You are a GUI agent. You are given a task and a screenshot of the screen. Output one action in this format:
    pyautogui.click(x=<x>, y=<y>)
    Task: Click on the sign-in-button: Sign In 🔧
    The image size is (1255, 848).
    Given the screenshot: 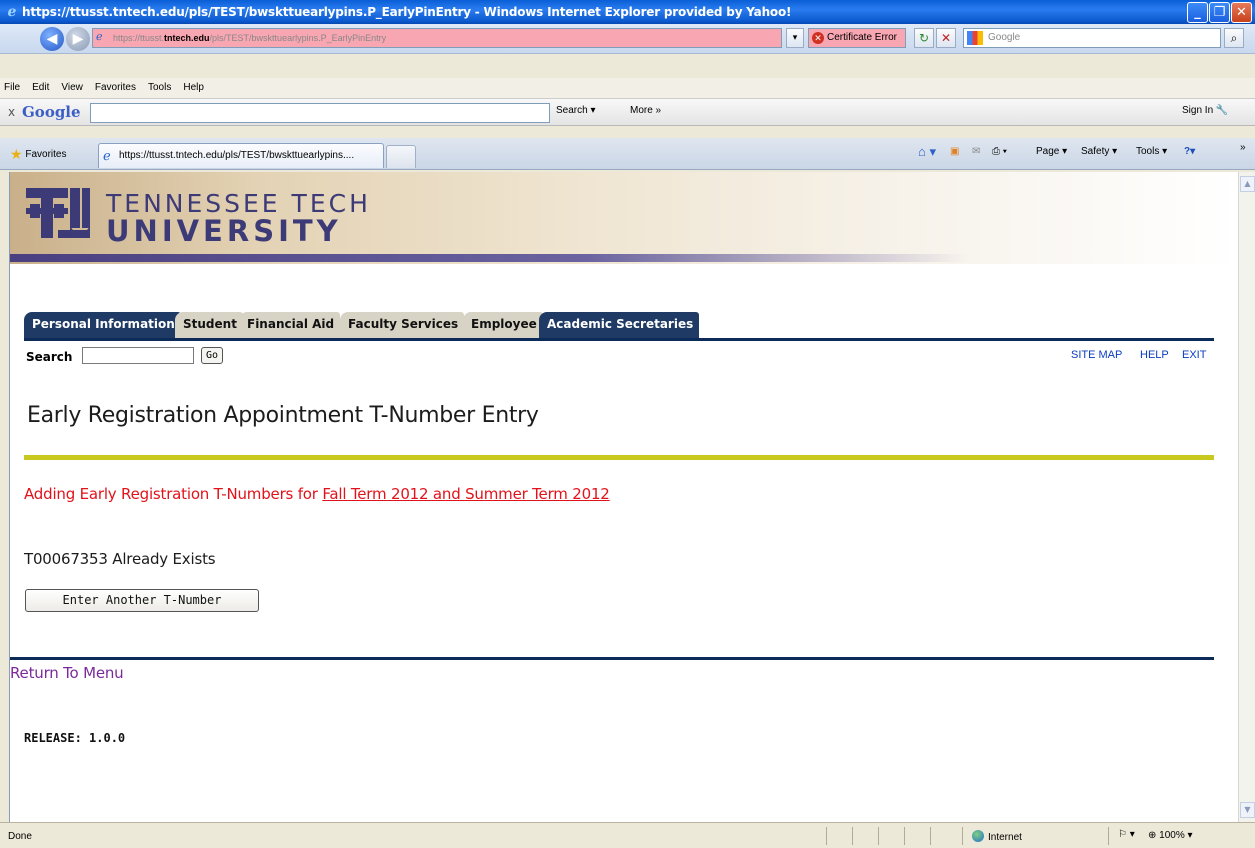 What is the action you would take?
    pyautogui.click(x=1205, y=110)
    